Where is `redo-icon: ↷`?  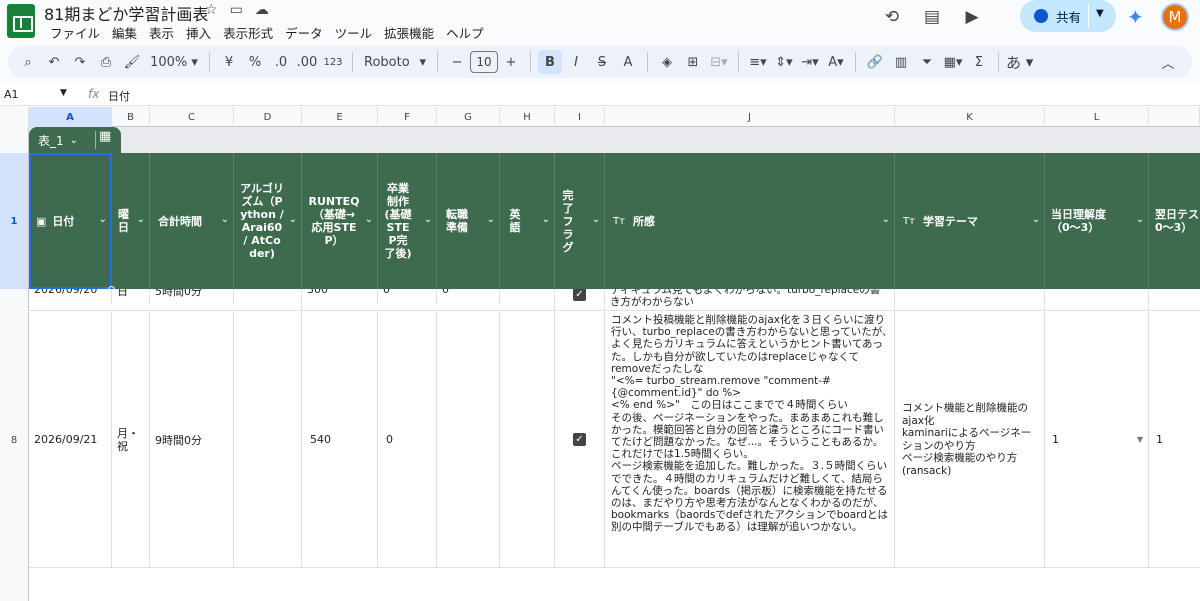
redo-icon: ↷ is located at coordinates (80, 62).